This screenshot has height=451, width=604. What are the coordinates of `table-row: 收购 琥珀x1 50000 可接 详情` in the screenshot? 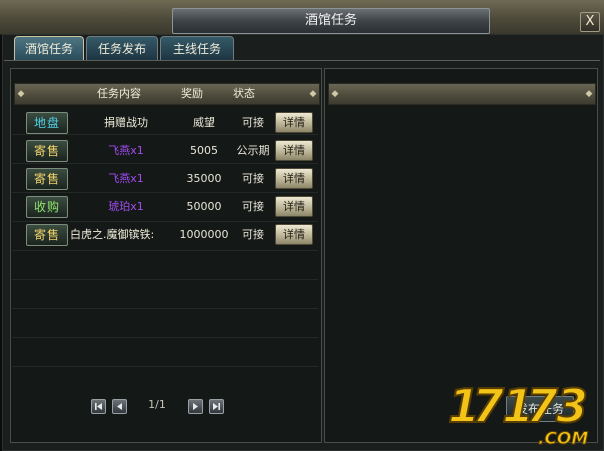 It's located at (170, 207).